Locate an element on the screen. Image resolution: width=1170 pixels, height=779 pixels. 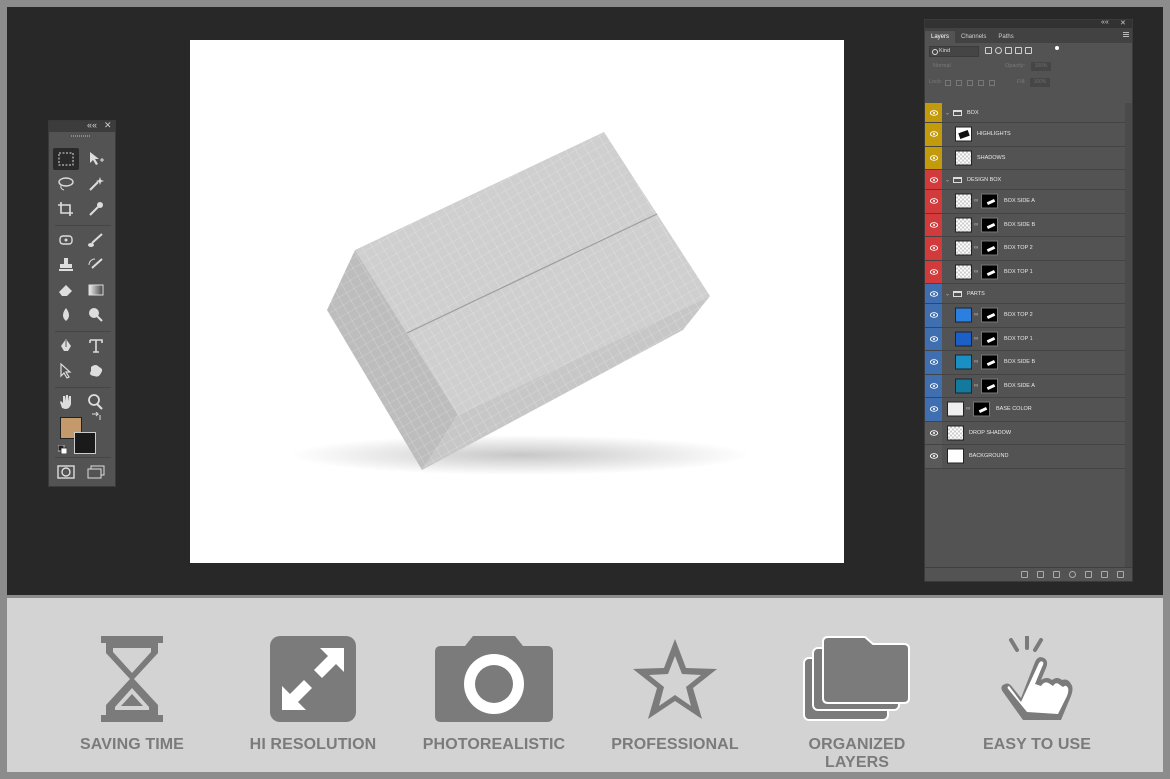
panel-grip is located at coordinates (82, 136).